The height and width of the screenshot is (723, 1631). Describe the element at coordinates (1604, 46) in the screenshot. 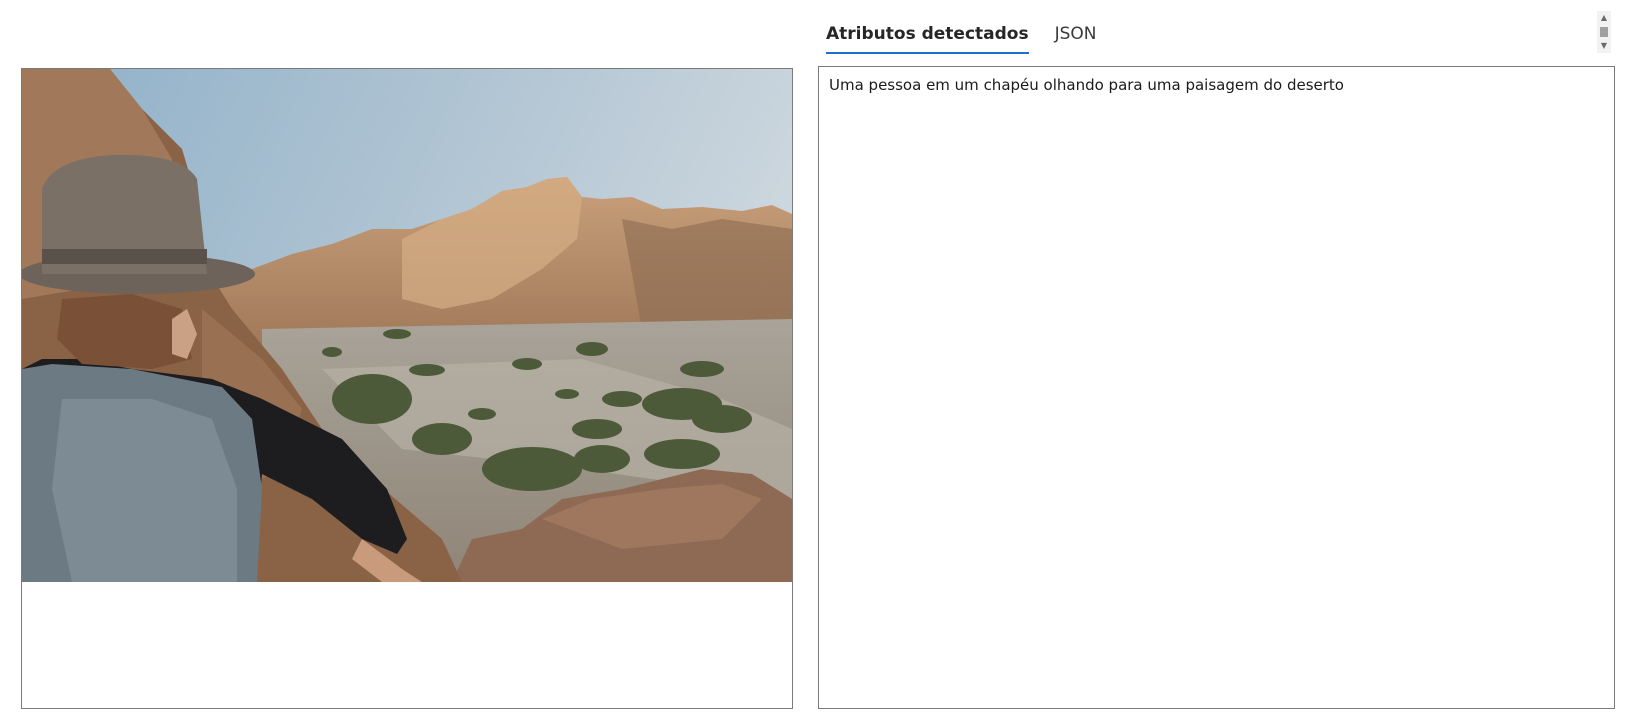

I see `scroll-down-arrow-icon: ▼` at that location.